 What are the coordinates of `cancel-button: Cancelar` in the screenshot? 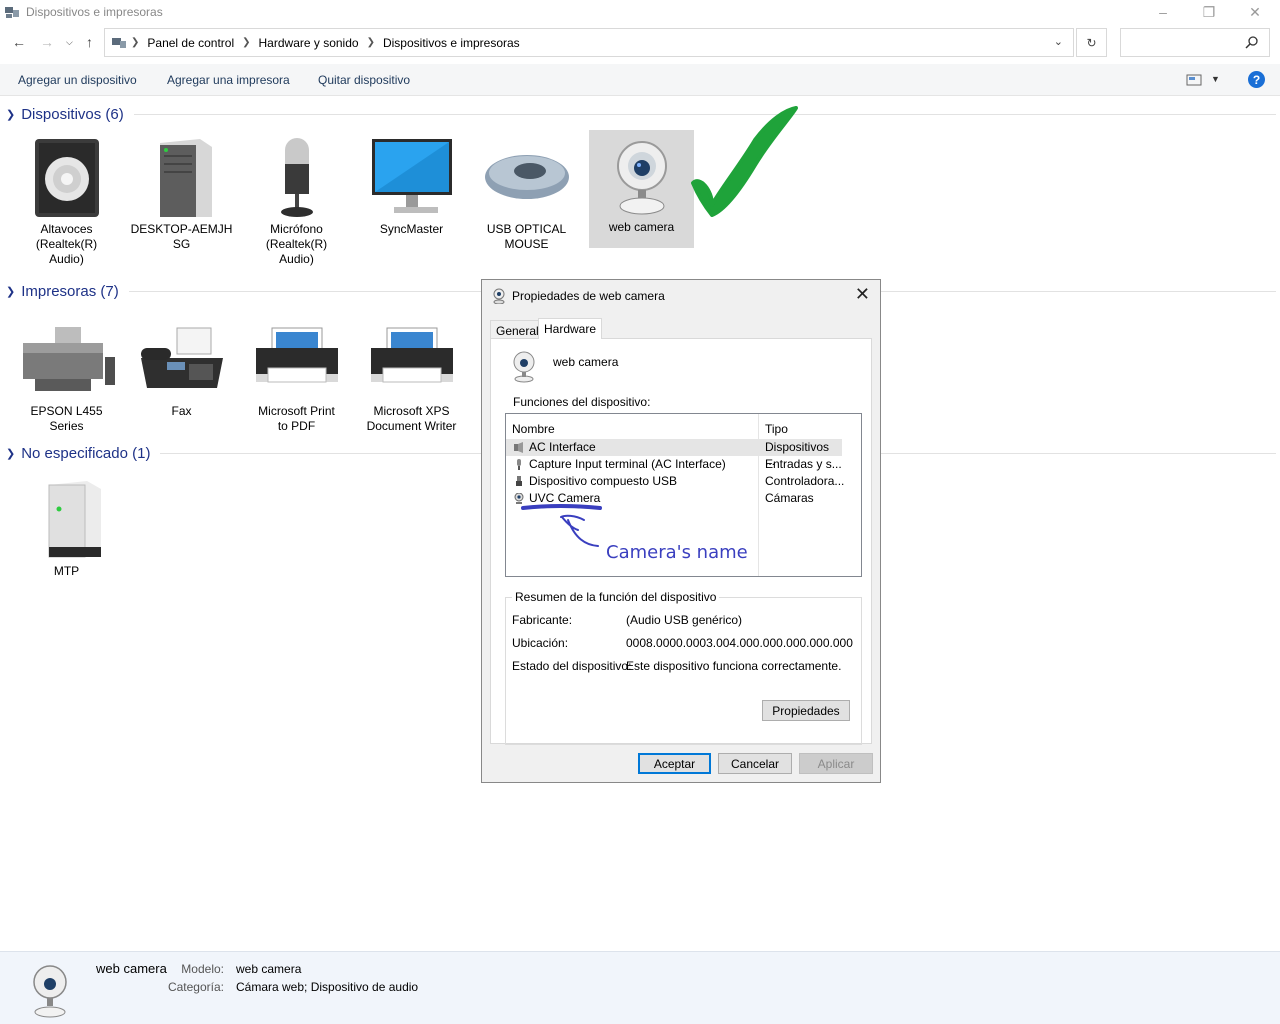 It's located at (755, 763).